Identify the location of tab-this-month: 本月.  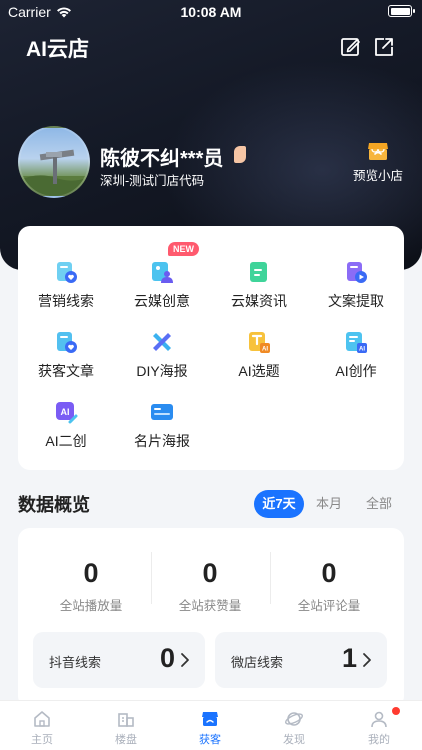
(329, 504).